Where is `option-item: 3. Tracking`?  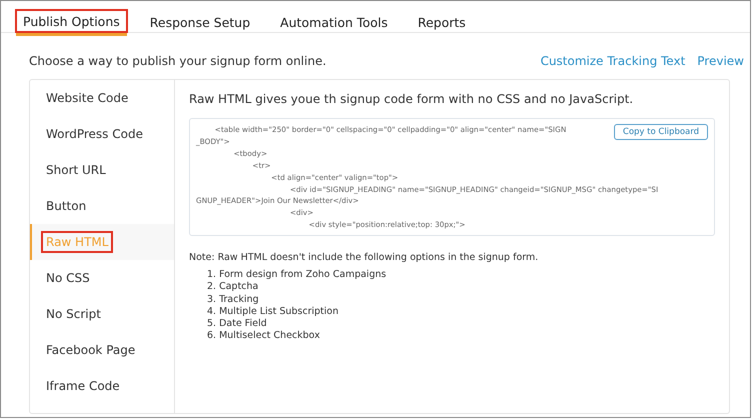 option-item: 3. Tracking is located at coordinates (233, 300).